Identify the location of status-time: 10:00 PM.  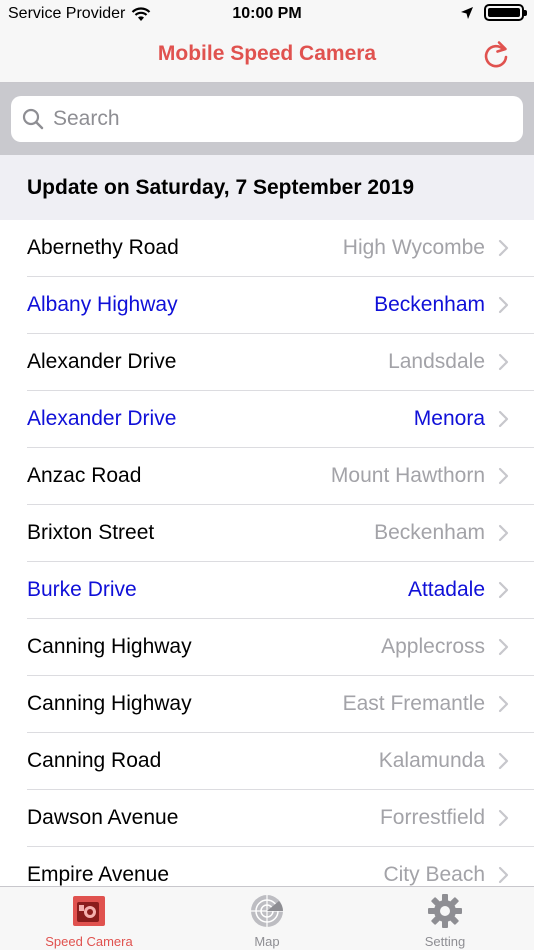
(267, 13).